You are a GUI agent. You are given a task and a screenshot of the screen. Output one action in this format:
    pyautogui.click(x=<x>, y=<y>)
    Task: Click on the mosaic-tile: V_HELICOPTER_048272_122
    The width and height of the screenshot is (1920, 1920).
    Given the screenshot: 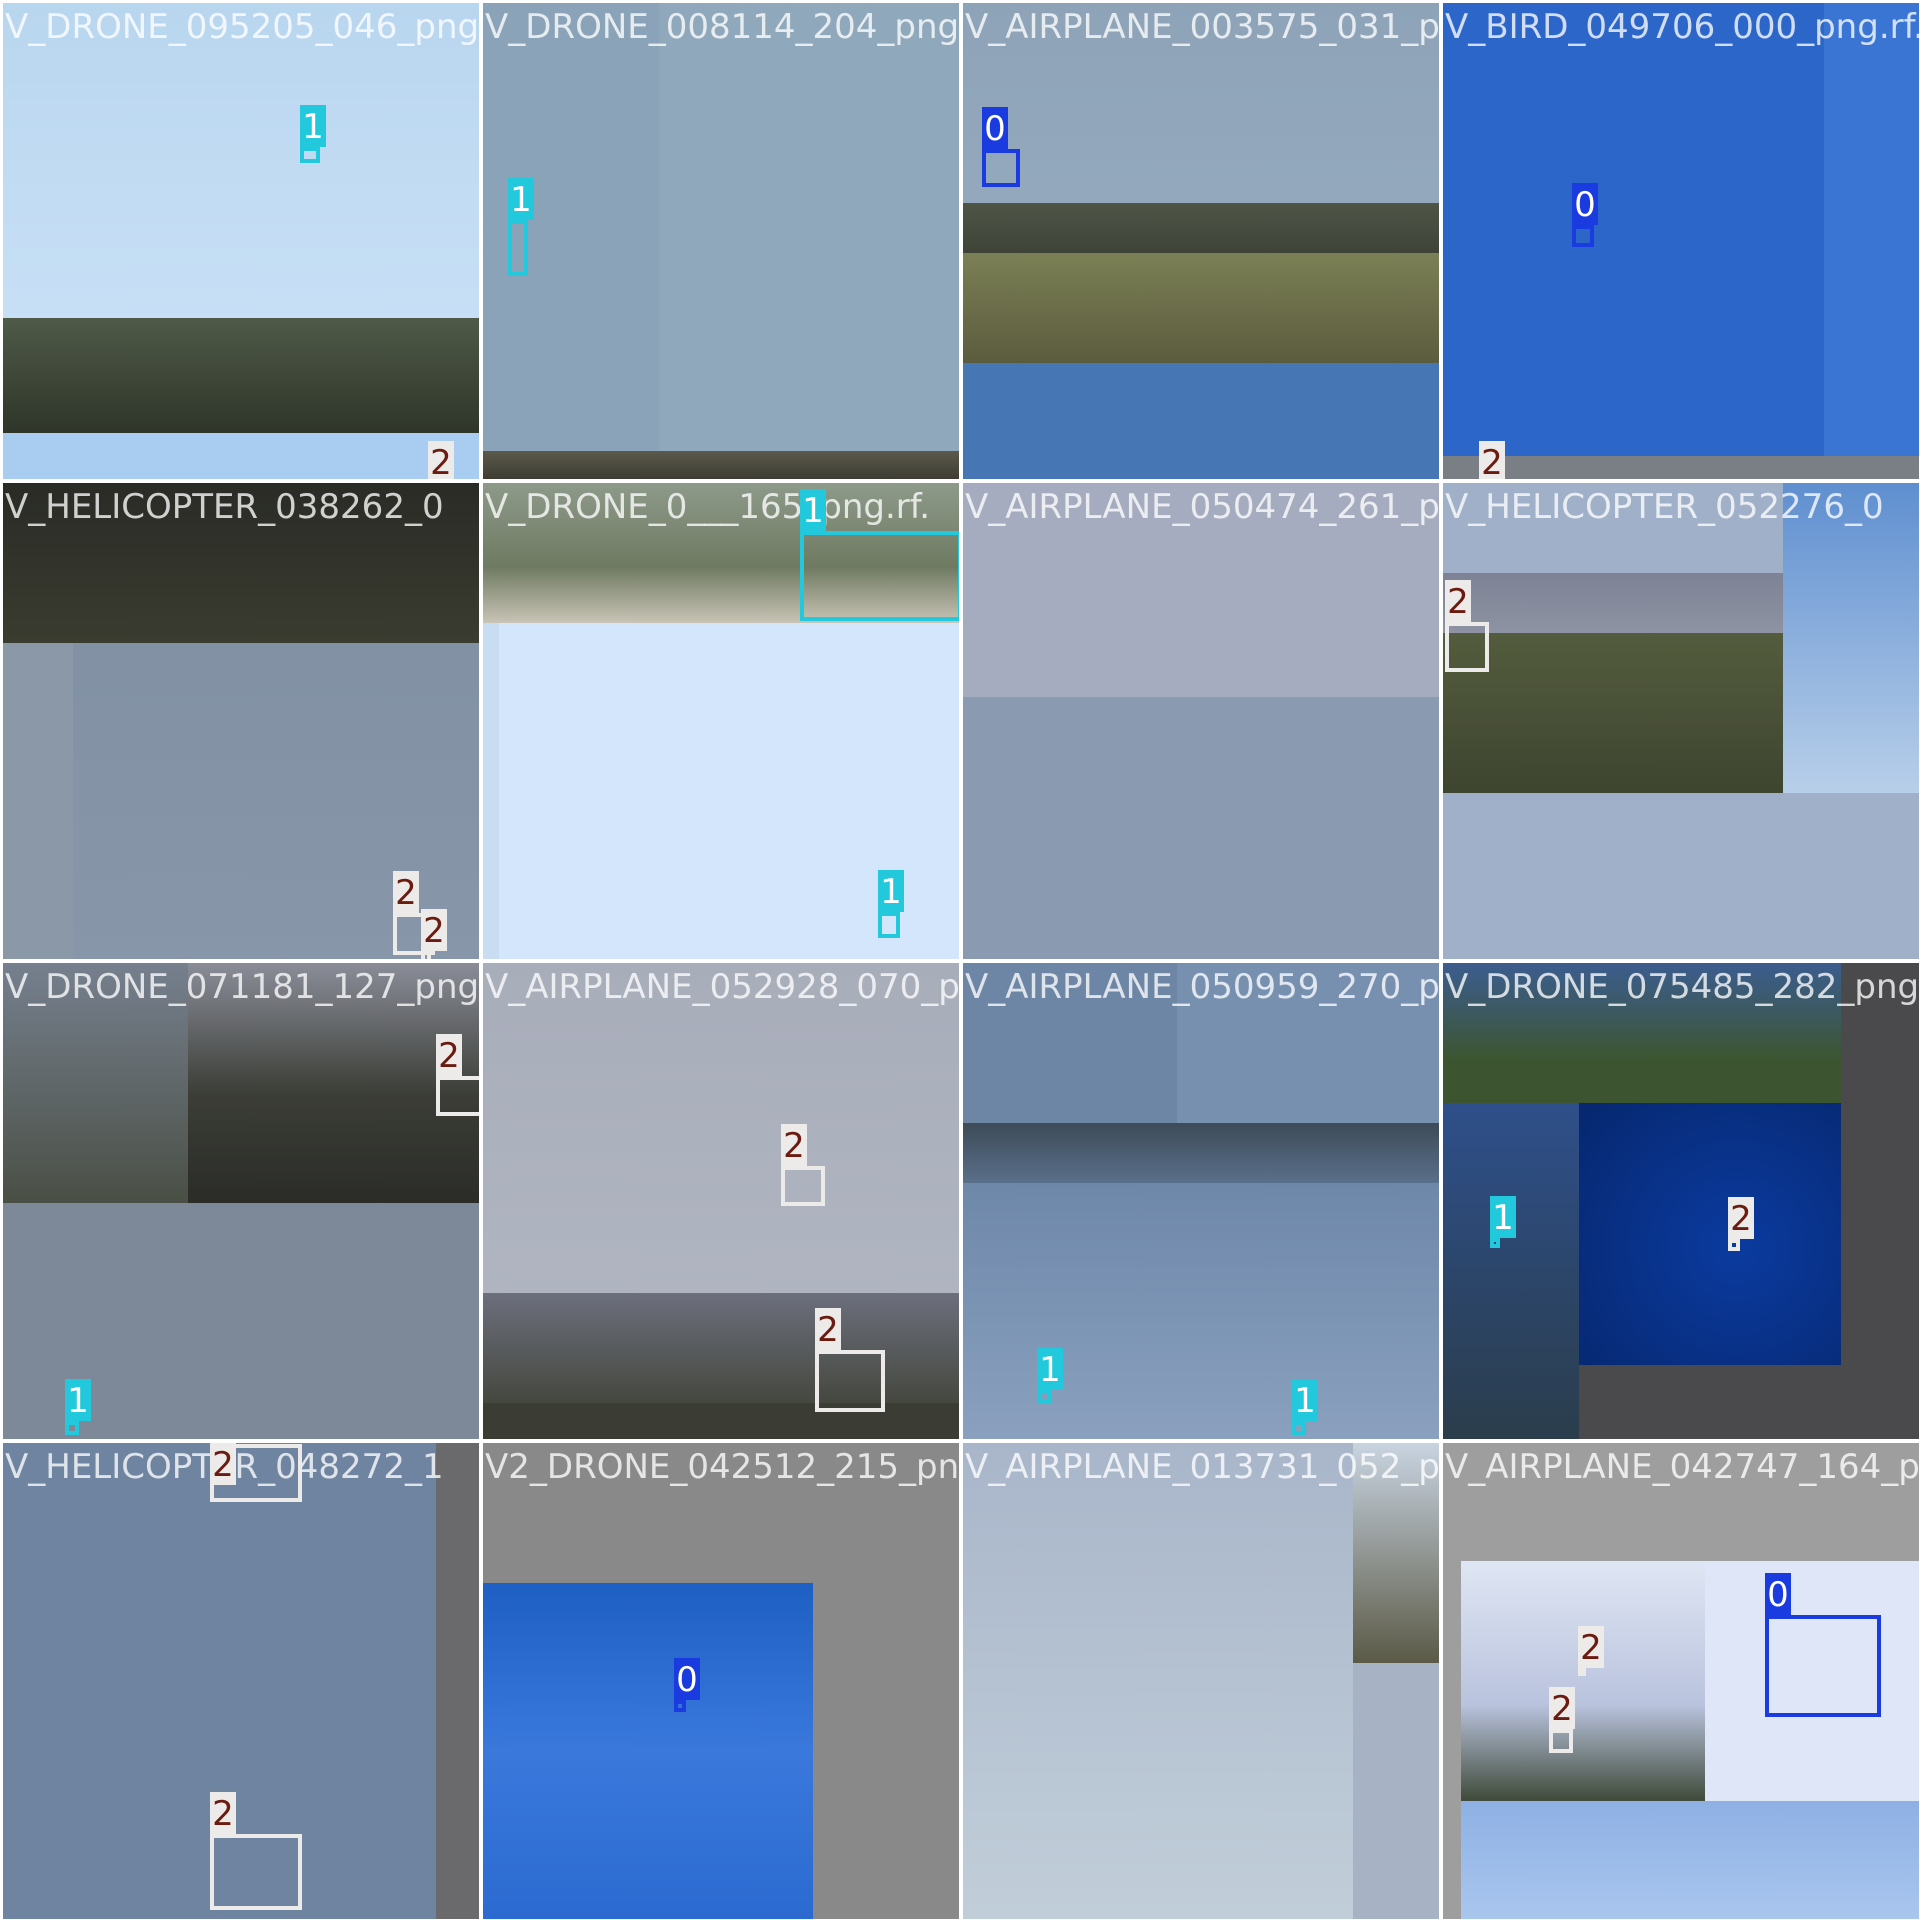 What is the action you would take?
    pyautogui.click(x=241, y=1681)
    